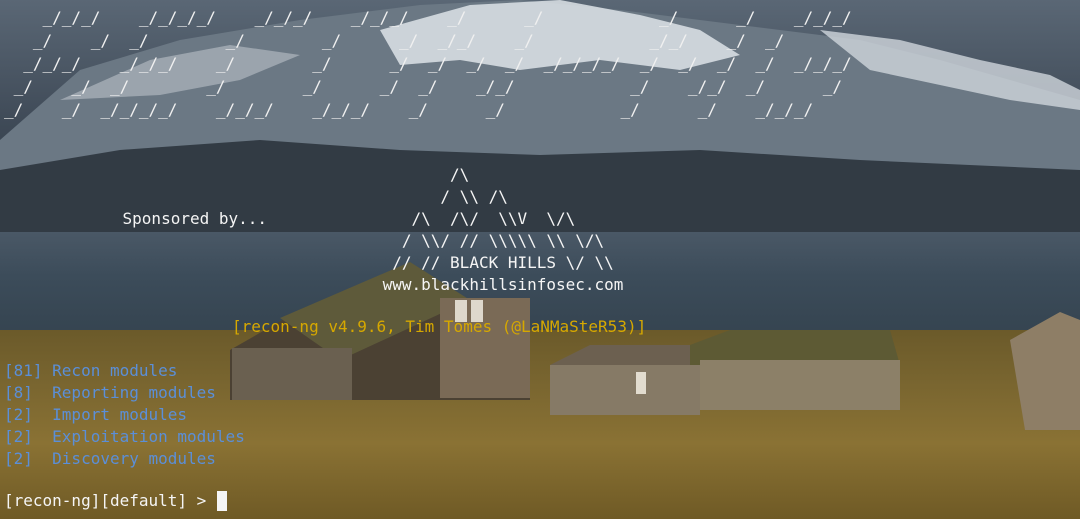  Describe the element at coordinates (110, 458) in the screenshot. I see `module-line: [2] Discovery modules` at that location.